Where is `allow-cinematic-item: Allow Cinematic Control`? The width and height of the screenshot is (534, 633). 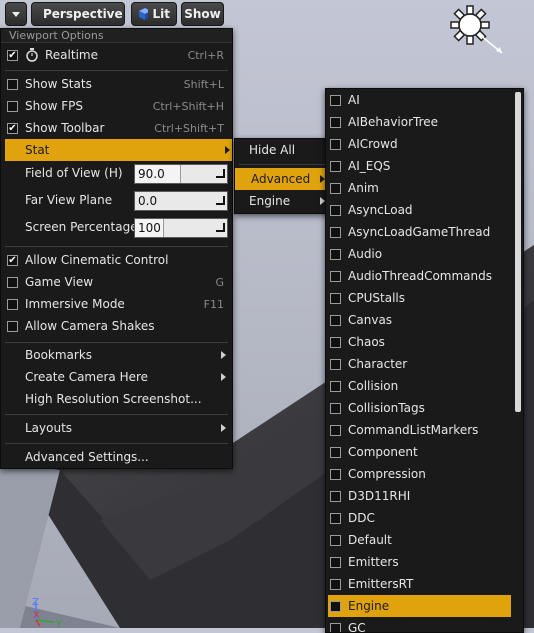
allow-cinematic-item: Allow Cinematic Control is located at coordinates (116, 260).